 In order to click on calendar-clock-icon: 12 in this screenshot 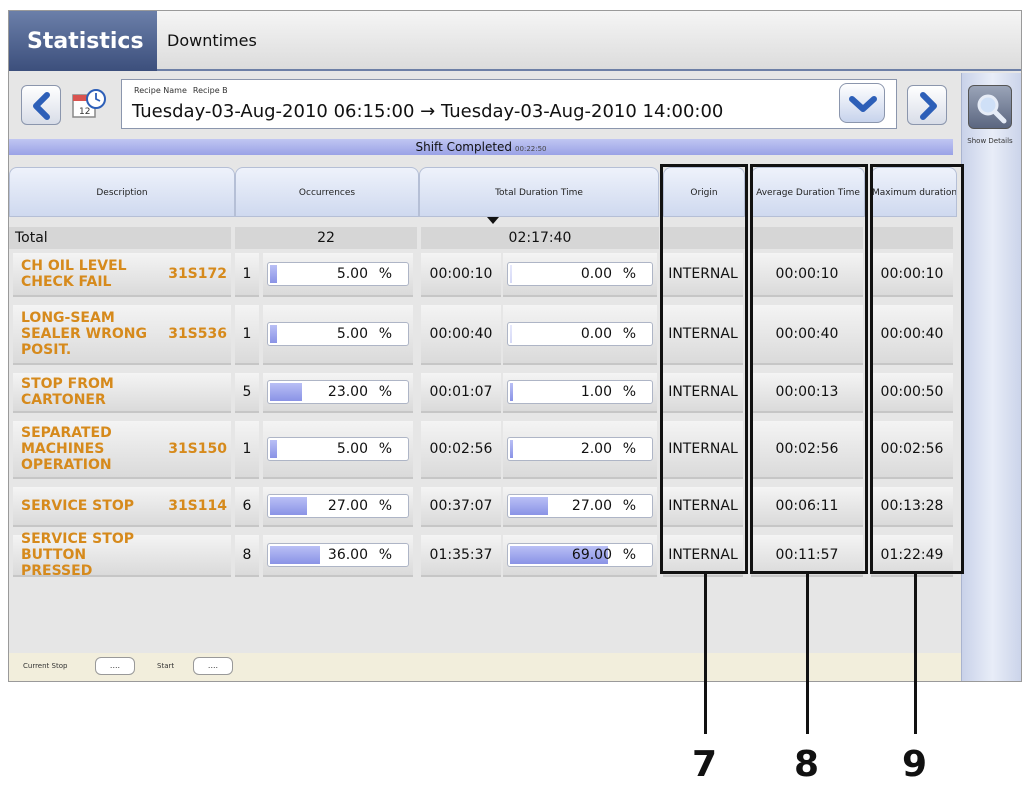, I will do `click(89, 105)`.